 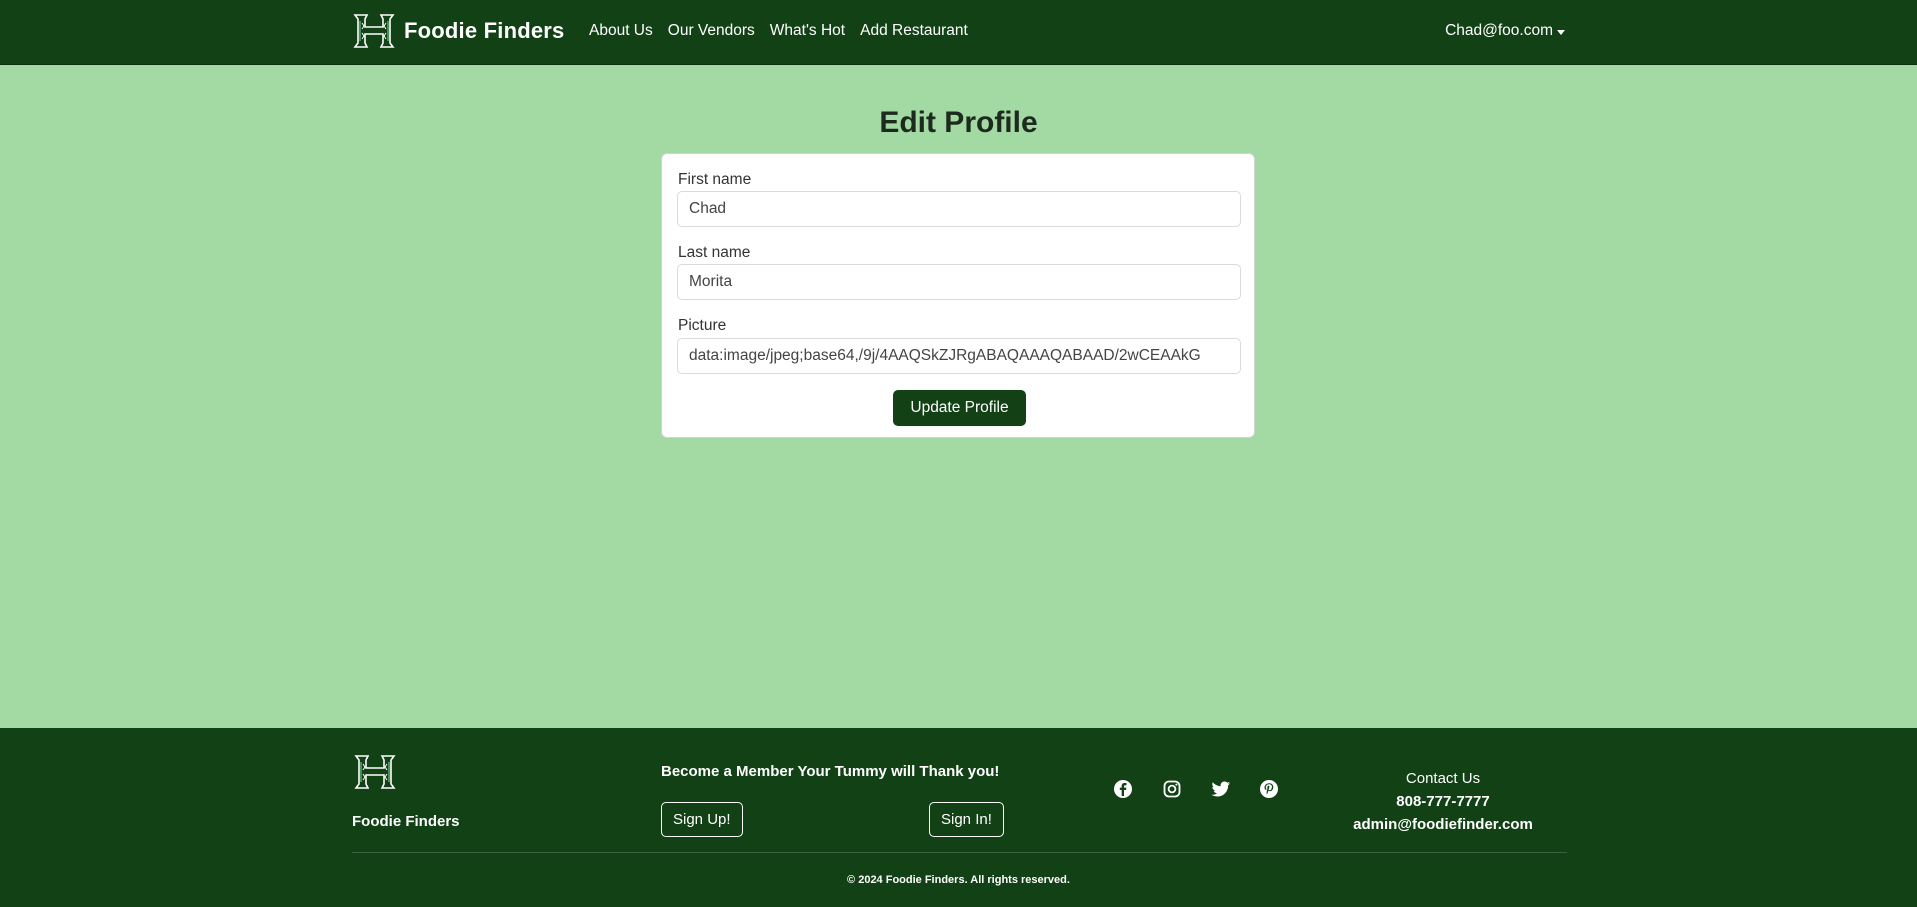 What do you see at coordinates (1172, 789) in the screenshot?
I see `instagram-icon` at bounding box center [1172, 789].